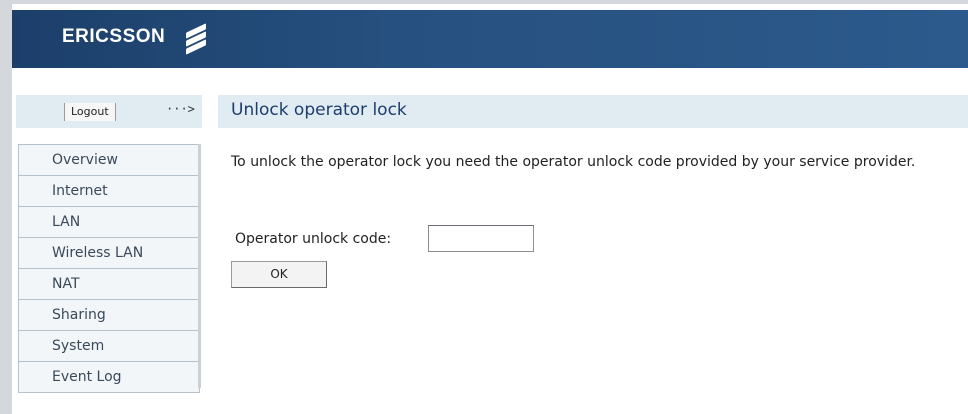 The image size is (968, 414). Describe the element at coordinates (319, 110) in the screenshot. I see `page-title: Unlock operator lock` at that location.